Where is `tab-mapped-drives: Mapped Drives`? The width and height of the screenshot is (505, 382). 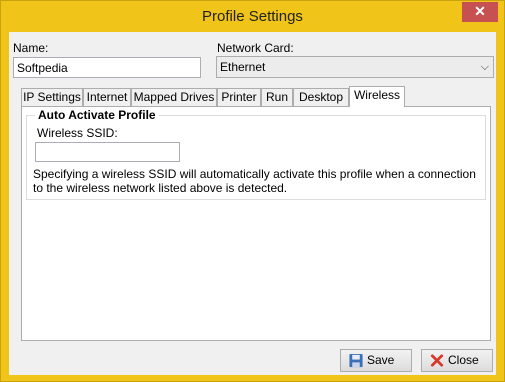
tab-mapped-drives: Mapped Drives is located at coordinates (174, 97).